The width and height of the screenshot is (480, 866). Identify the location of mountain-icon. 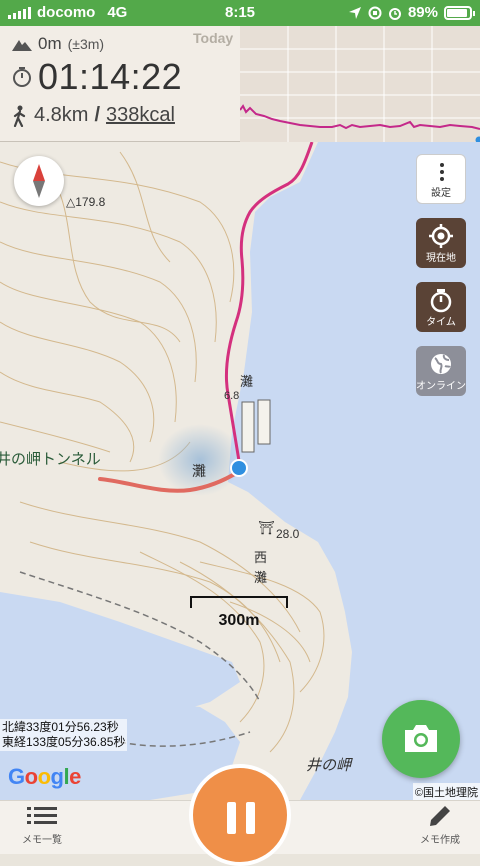
(22, 44).